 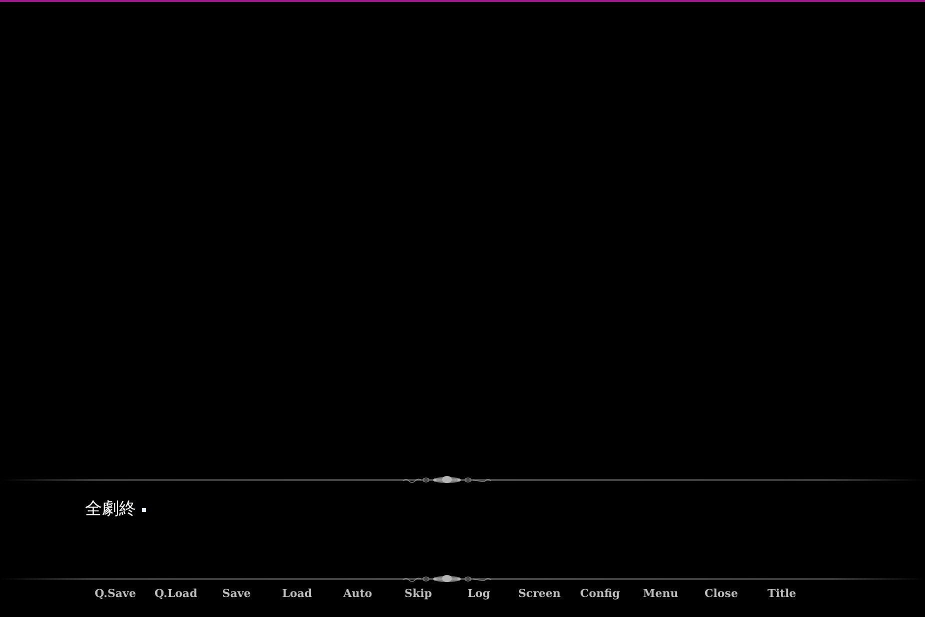 I want to click on menu-button: Close, so click(x=721, y=594).